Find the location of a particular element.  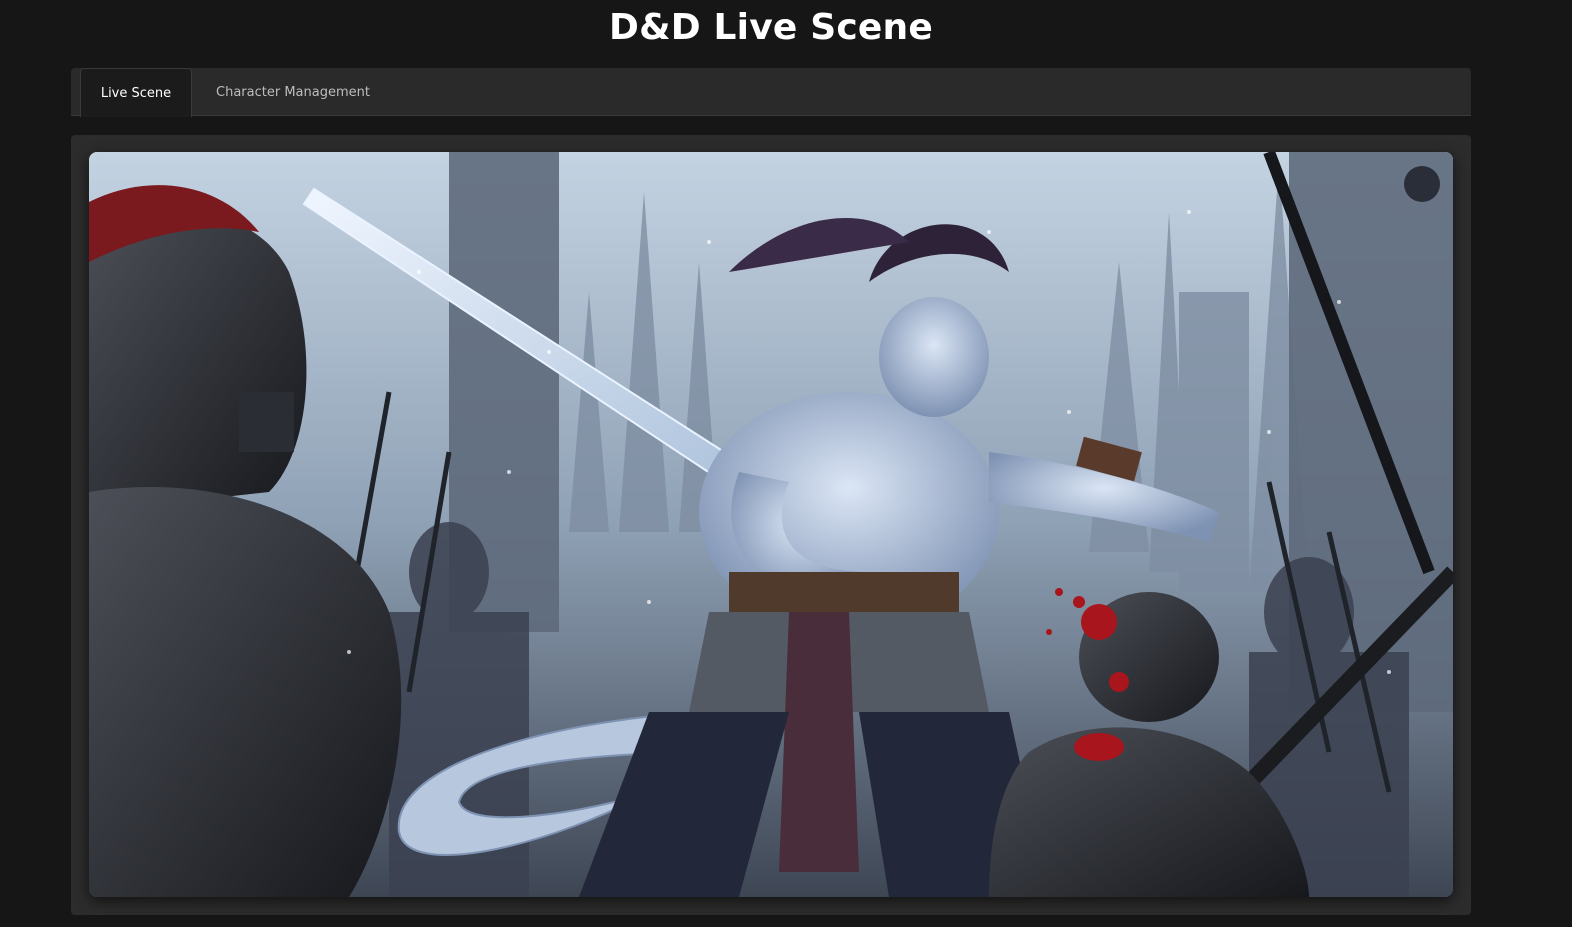

circle-button-icon is located at coordinates (1422, 184).